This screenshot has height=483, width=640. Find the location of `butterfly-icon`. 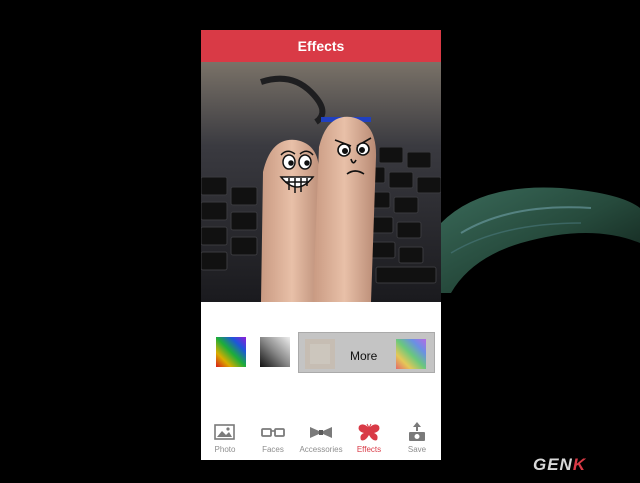

butterfly-icon is located at coordinates (369, 432).